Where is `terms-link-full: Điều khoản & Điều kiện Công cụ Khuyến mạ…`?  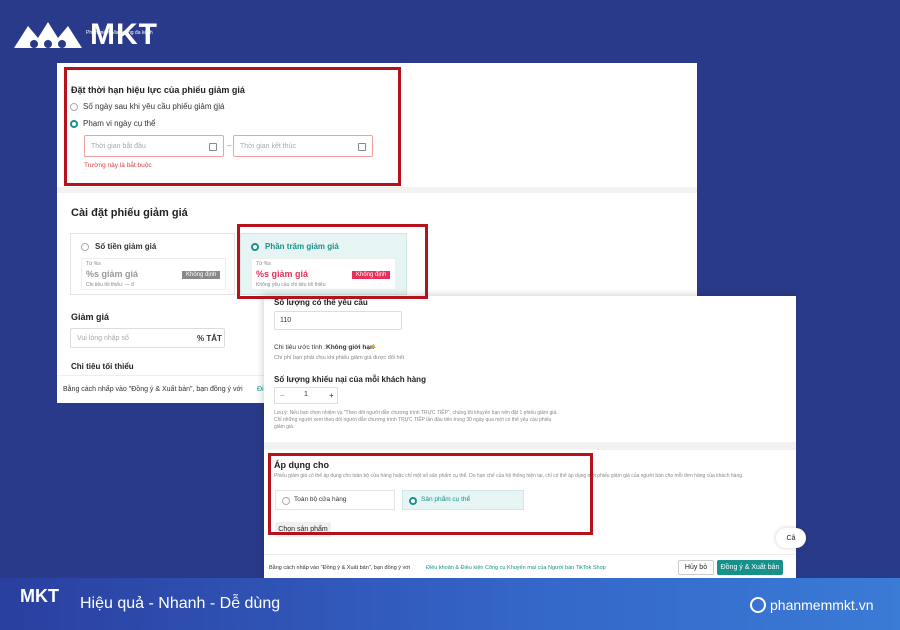
terms-link-full: Điều khoản & Điều kiện Công cụ Khuyến mạ… is located at coordinates (516, 568).